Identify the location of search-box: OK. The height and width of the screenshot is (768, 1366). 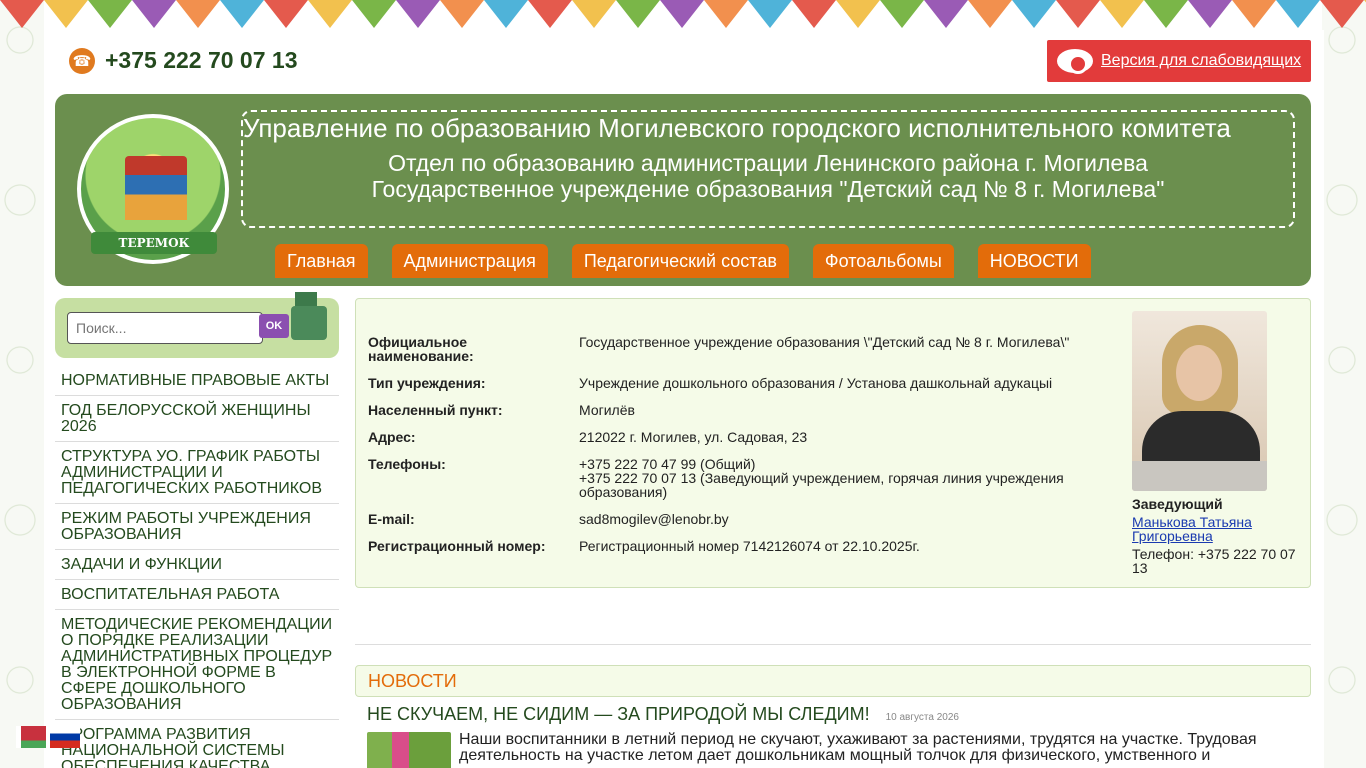
(197, 325).